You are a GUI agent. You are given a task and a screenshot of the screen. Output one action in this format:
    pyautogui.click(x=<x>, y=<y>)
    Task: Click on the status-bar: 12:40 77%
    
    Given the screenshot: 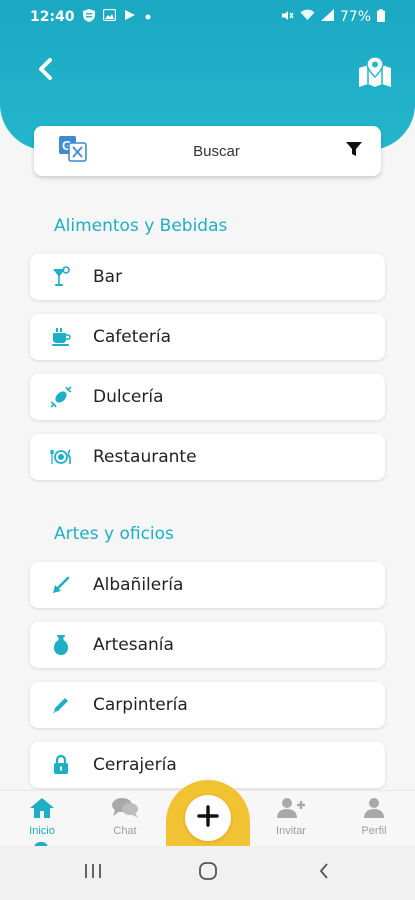 What is the action you would take?
    pyautogui.click(x=207, y=17)
    